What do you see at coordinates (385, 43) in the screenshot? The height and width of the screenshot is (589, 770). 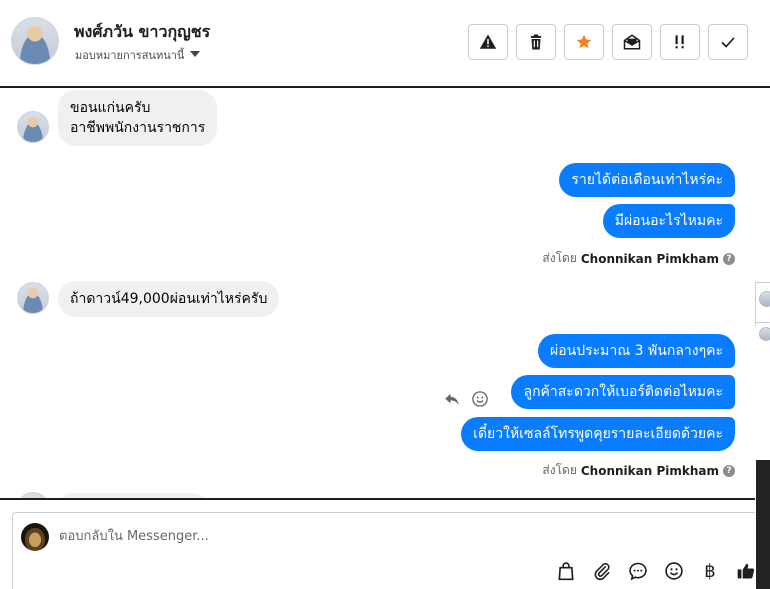 I see `conversation-header: พงศ์ภวัน ขาวกุญชร มอบหมายการสนทนานี้` at bounding box center [385, 43].